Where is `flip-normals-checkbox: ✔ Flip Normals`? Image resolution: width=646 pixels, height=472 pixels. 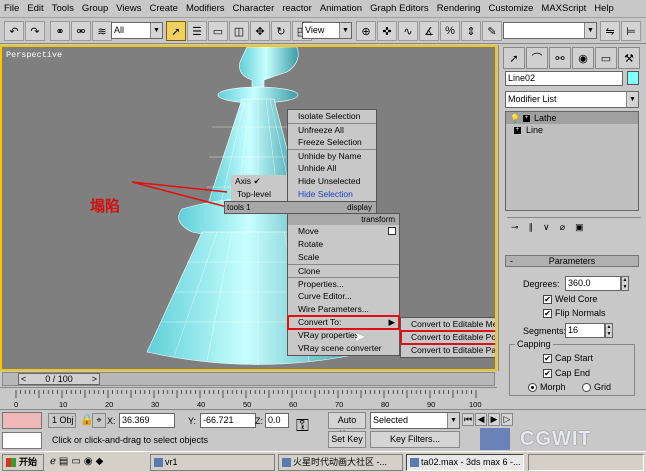
flip-normals-checkbox: ✔ Flip Normals is located at coordinates (574, 313).